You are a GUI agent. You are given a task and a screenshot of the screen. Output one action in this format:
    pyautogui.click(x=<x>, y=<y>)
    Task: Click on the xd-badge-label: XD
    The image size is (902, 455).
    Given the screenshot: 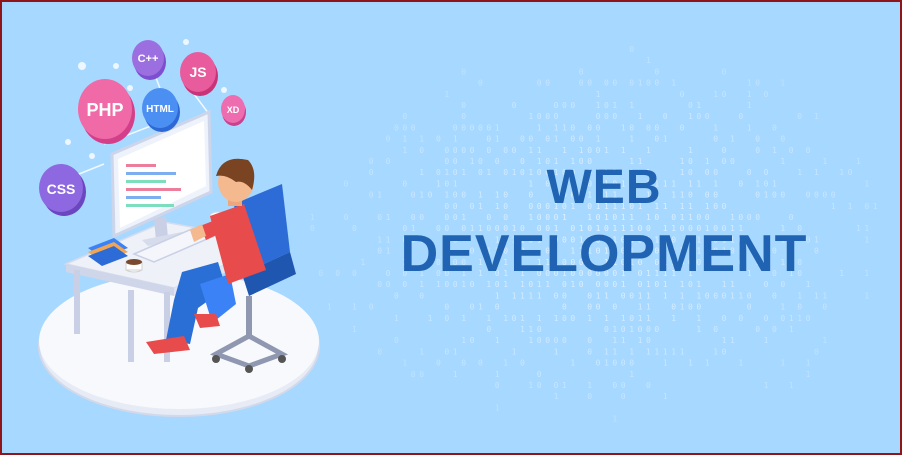 What is the action you would take?
    pyautogui.click(x=233, y=110)
    